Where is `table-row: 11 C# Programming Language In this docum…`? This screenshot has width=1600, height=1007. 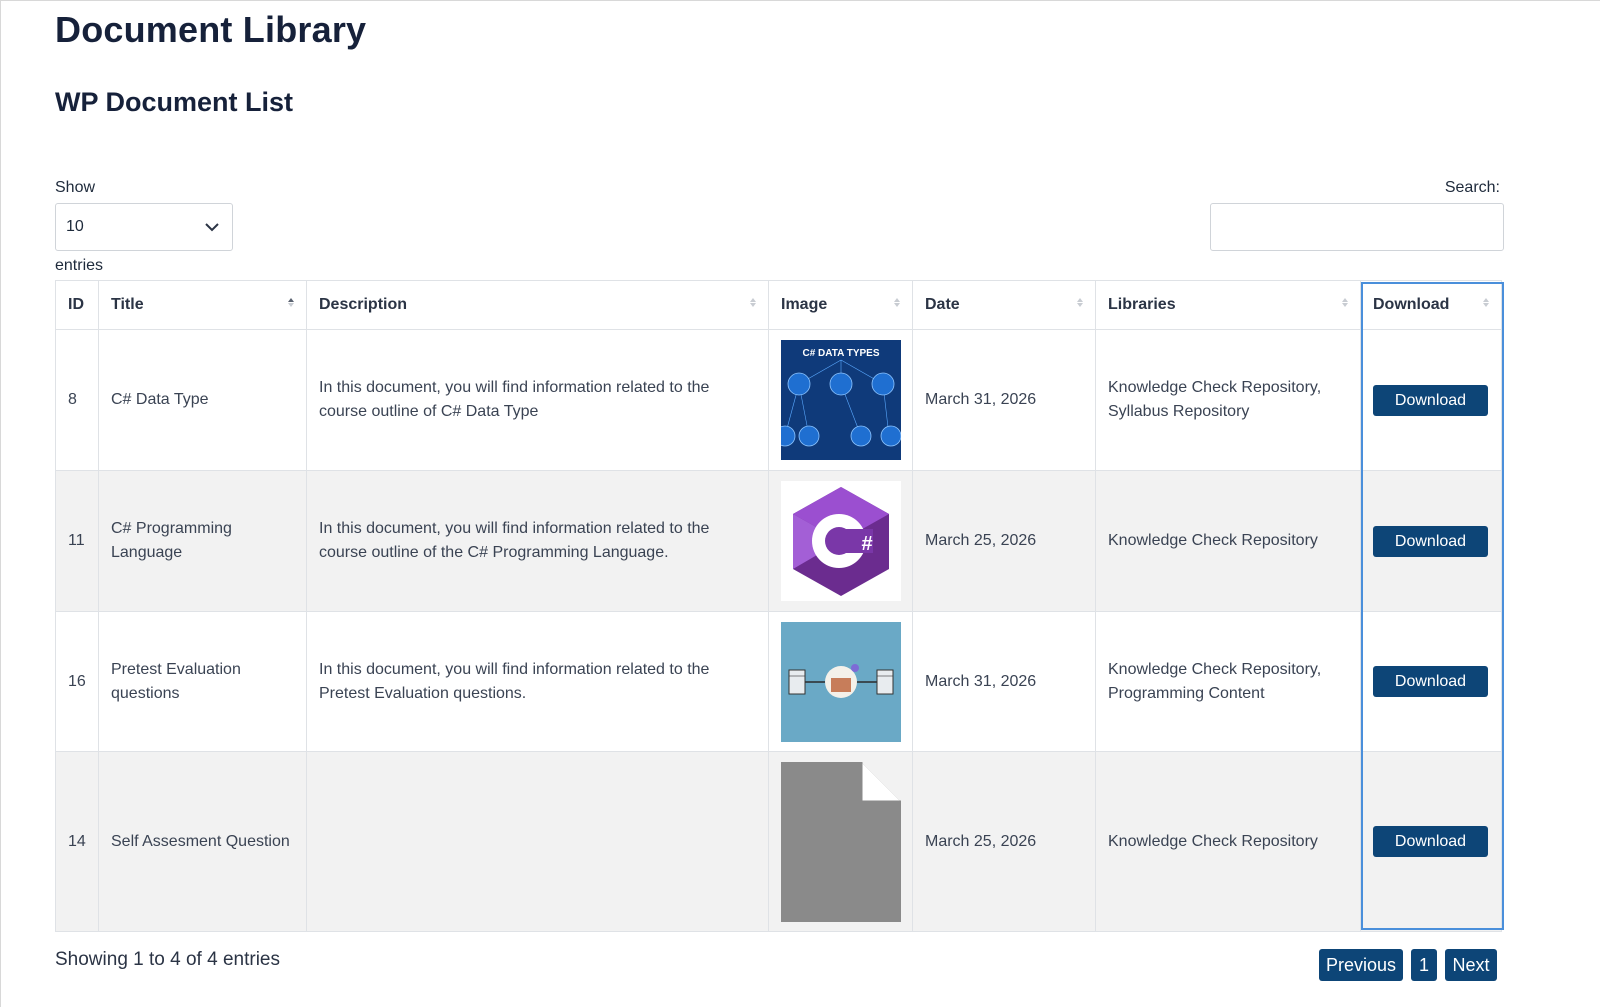 table-row: 11 C# Programming Language In this docum… is located at coordinates (778, 541).